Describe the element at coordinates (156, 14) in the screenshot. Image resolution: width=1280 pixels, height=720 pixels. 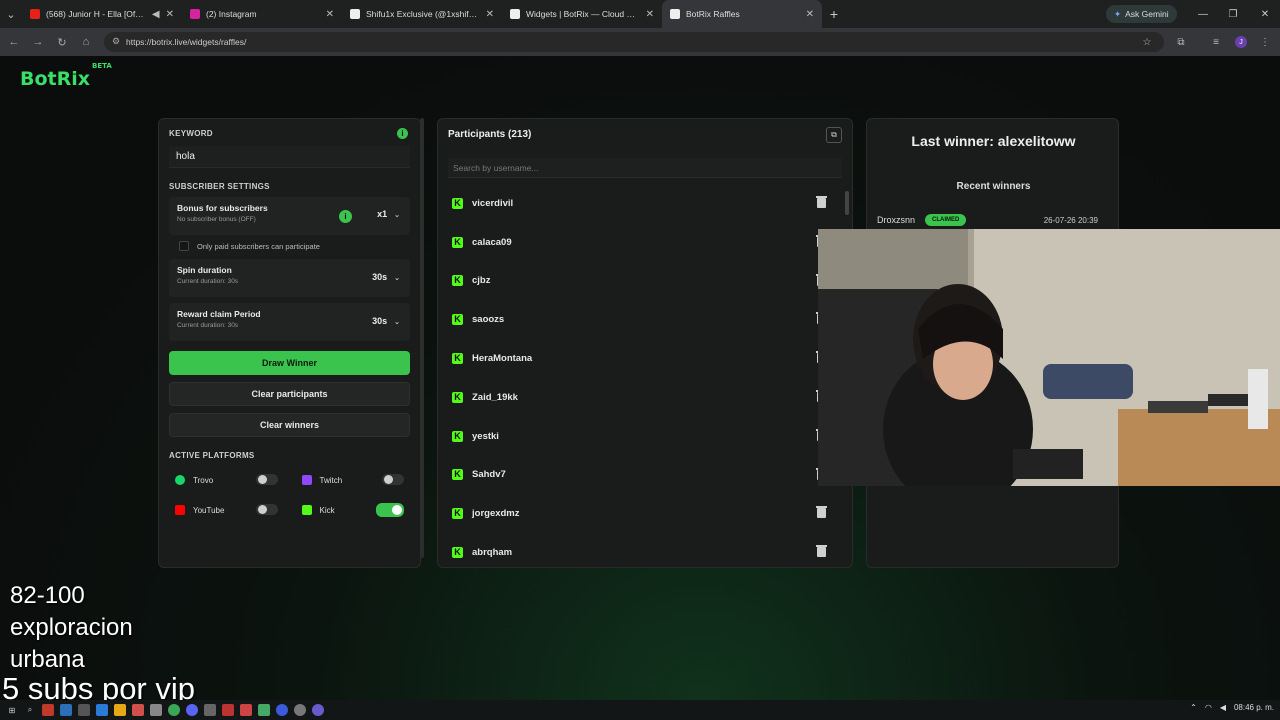
I see `speaker-icon: ◀` at that location.